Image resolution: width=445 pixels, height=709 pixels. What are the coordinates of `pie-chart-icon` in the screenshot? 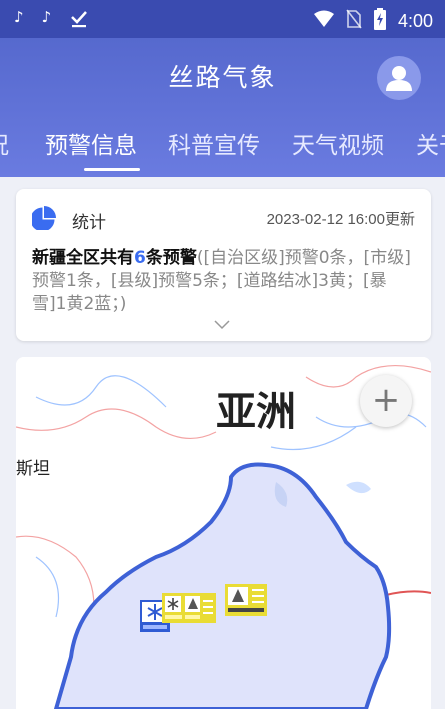 It's located at (44, 218).